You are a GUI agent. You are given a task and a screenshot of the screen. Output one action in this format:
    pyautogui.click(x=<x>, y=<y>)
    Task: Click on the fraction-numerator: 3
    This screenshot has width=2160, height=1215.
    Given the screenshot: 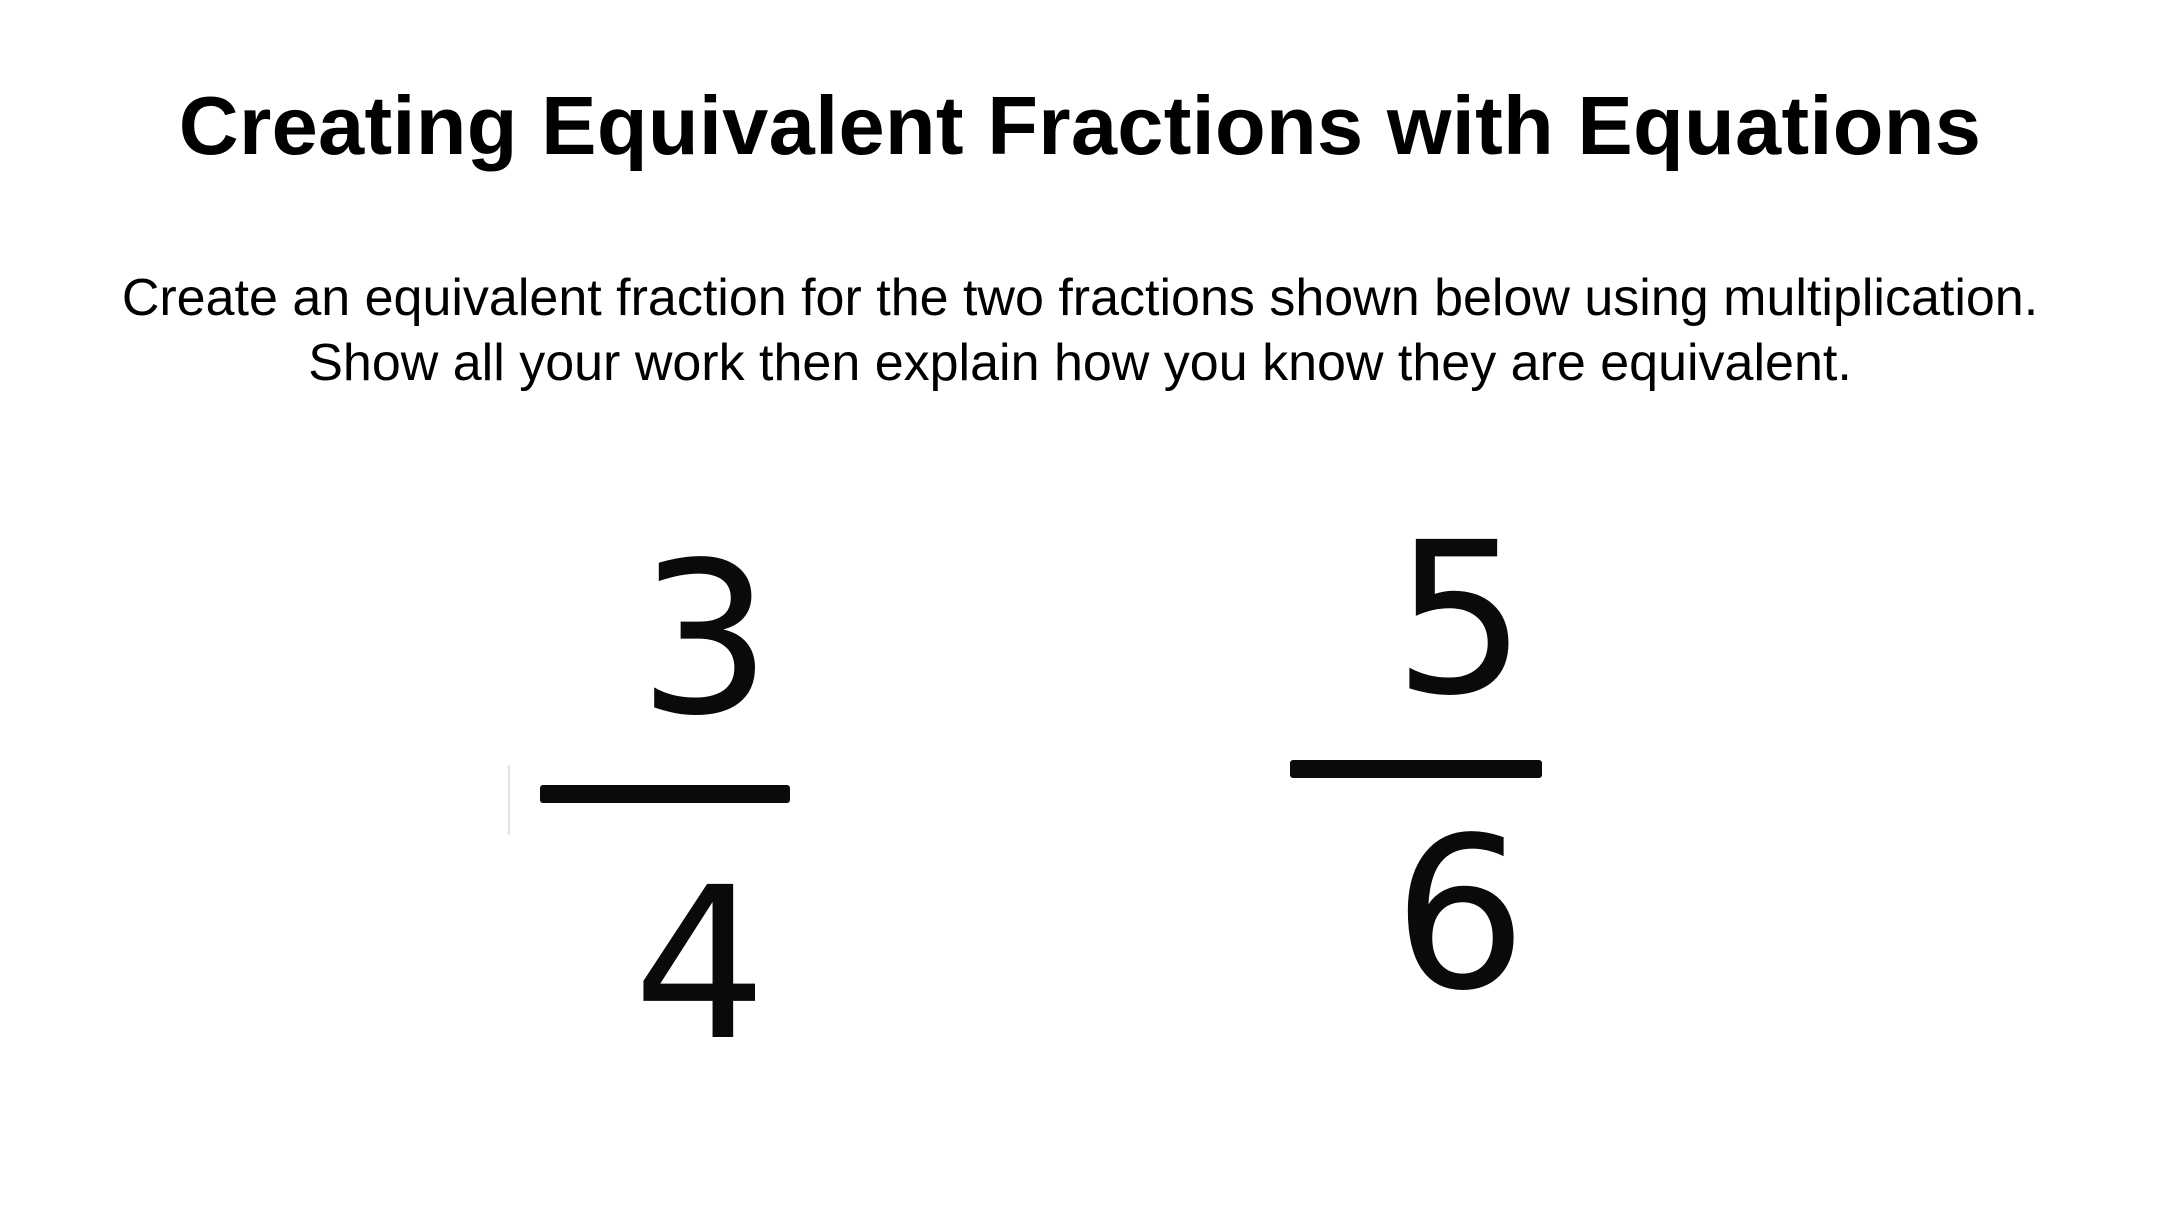 What is the action you would take?
    pyautogui.click(x=705, y=639)
    